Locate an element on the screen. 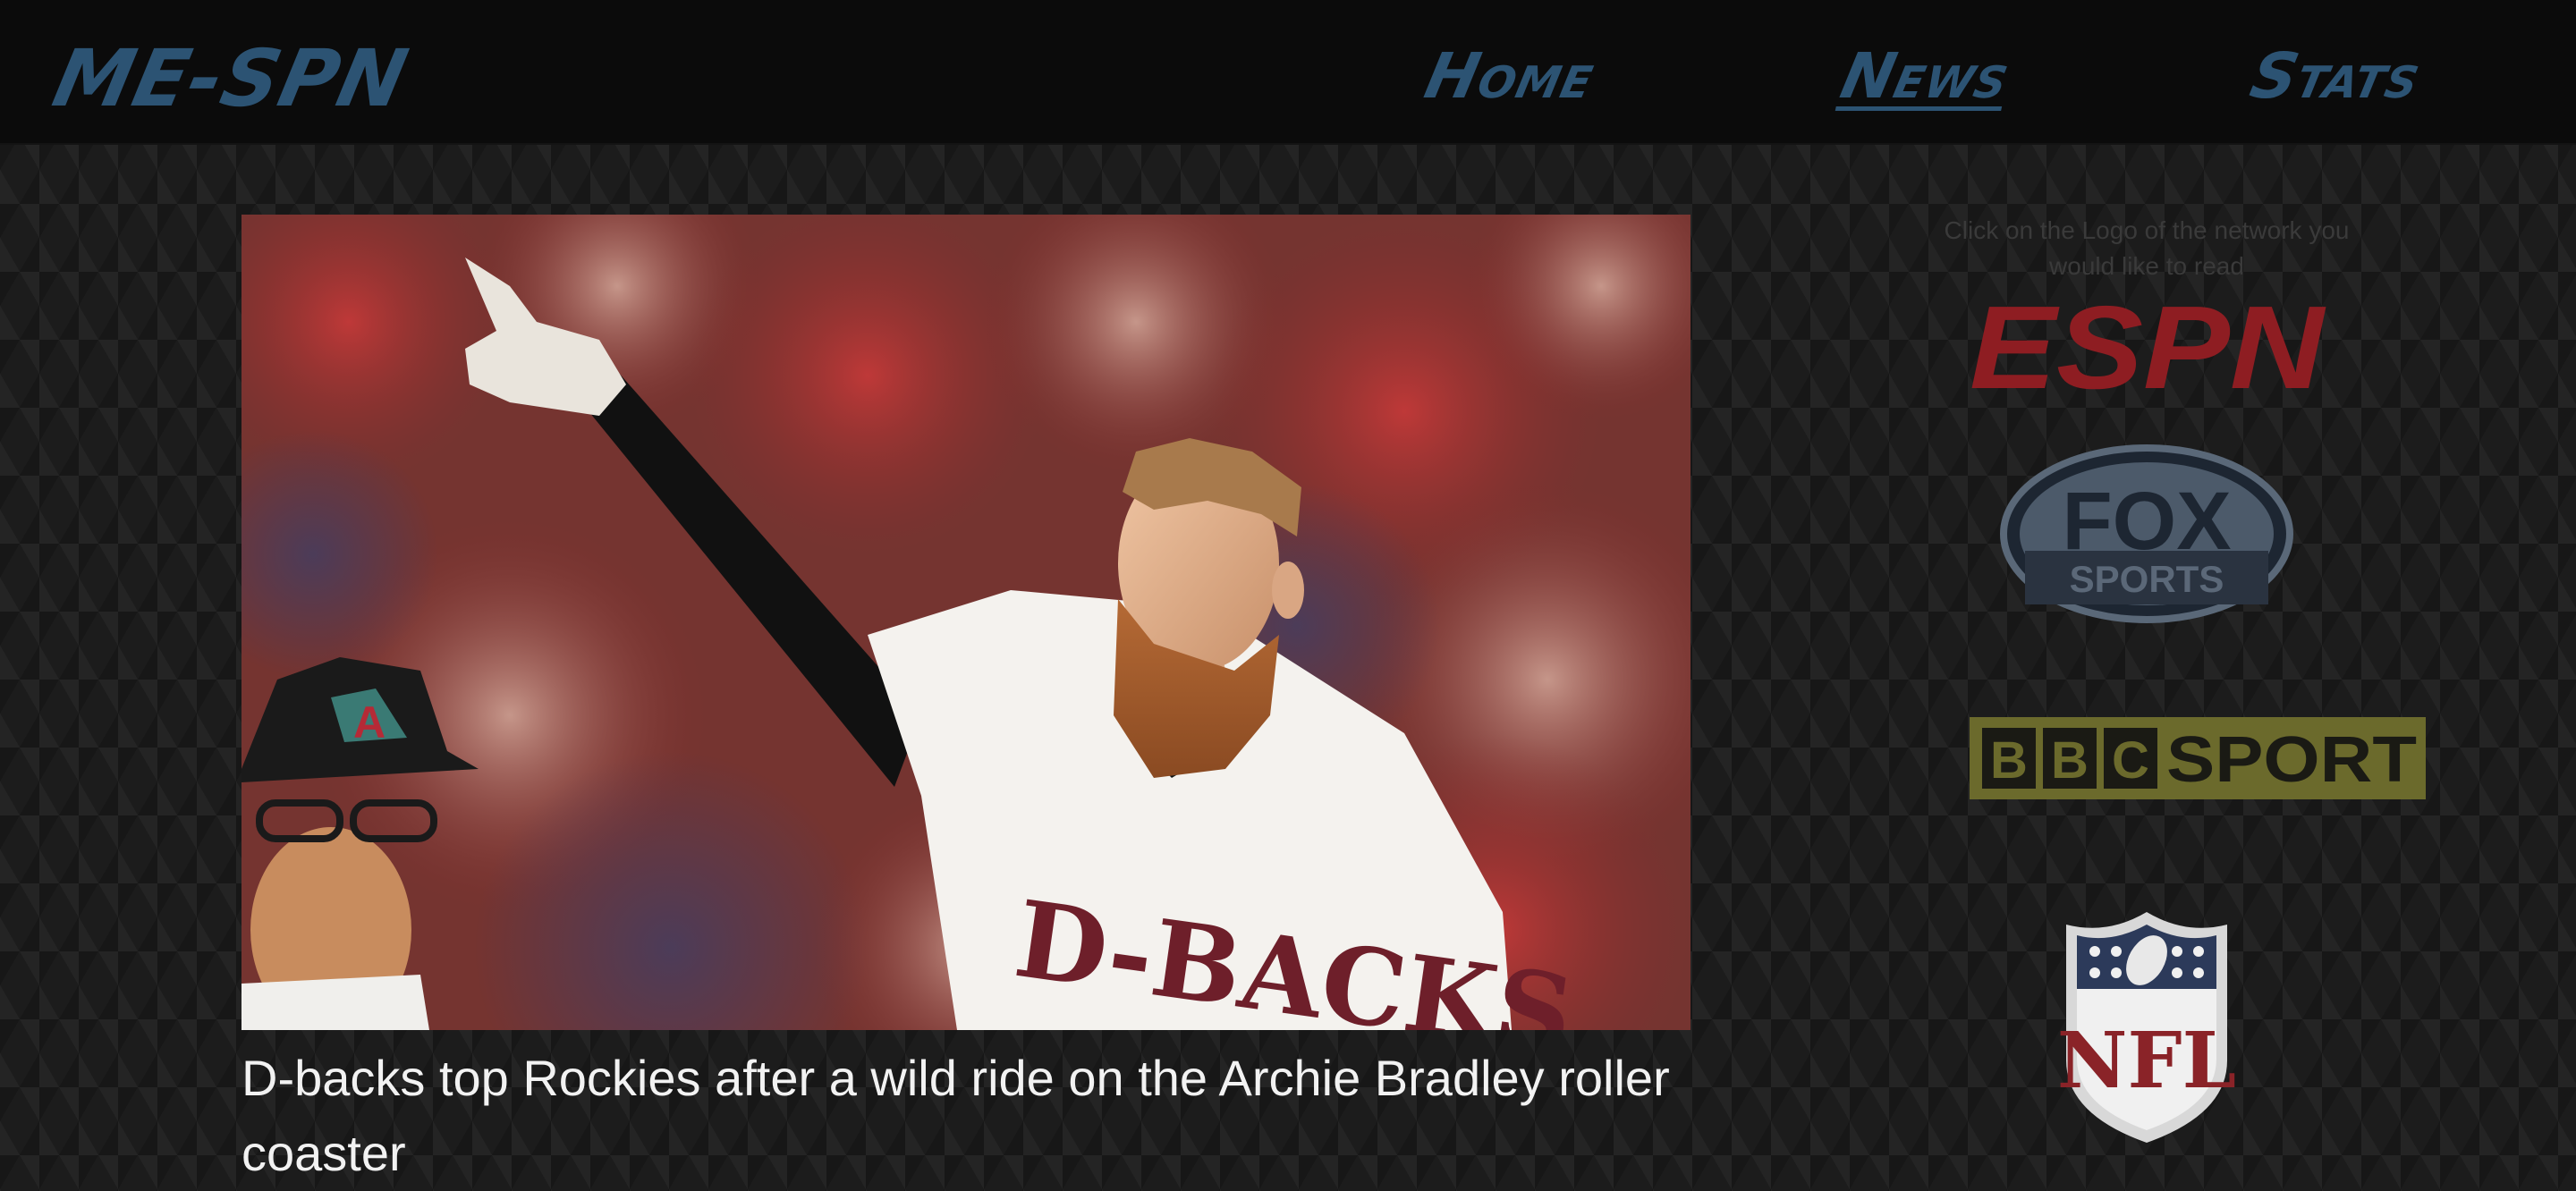 The width and height of the screenshot is (2576, 1191). espn-logo: ESPN is located at coordinates (2146, 349).